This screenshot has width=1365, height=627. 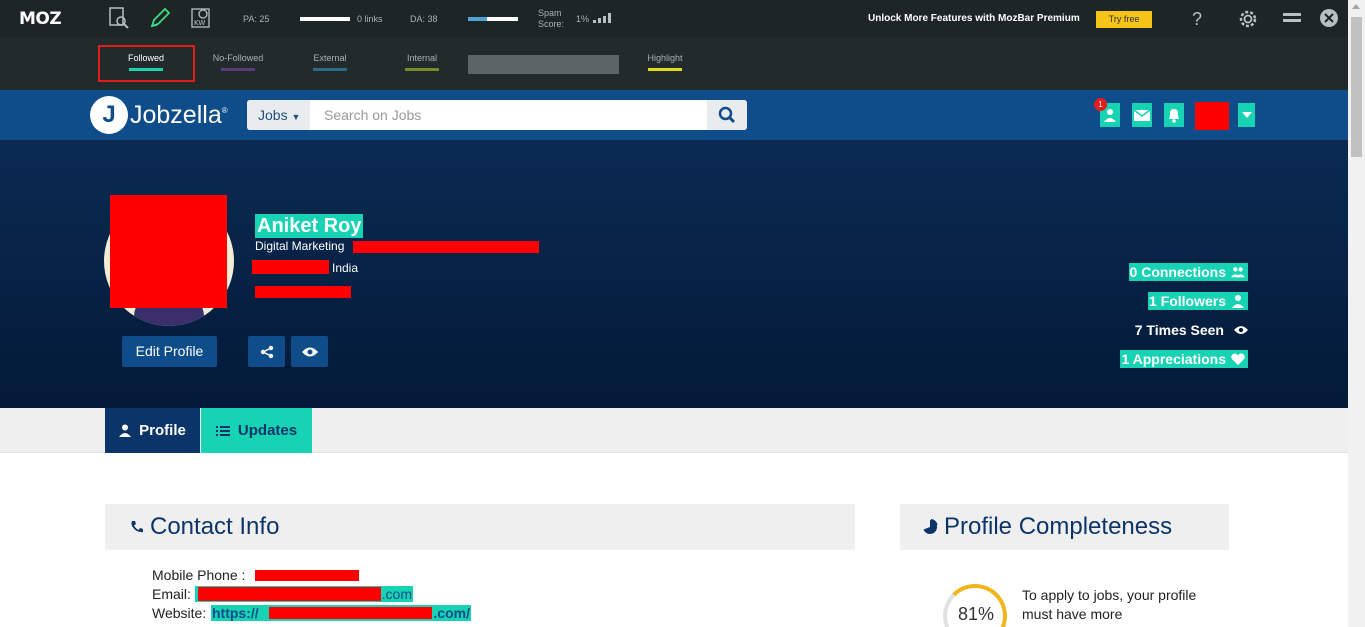 What do you see at coordinates (543, 64) in the screenshot?
I see `highlight-input-box` at bounding box center [543, 64].